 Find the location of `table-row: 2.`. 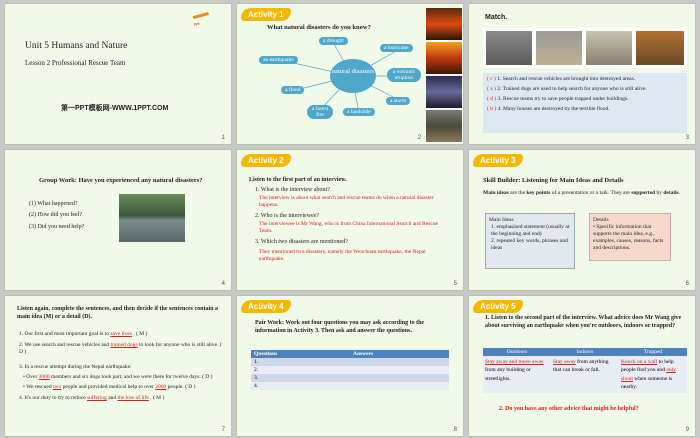

table-row: 2. is located at coordinates (350, 370).